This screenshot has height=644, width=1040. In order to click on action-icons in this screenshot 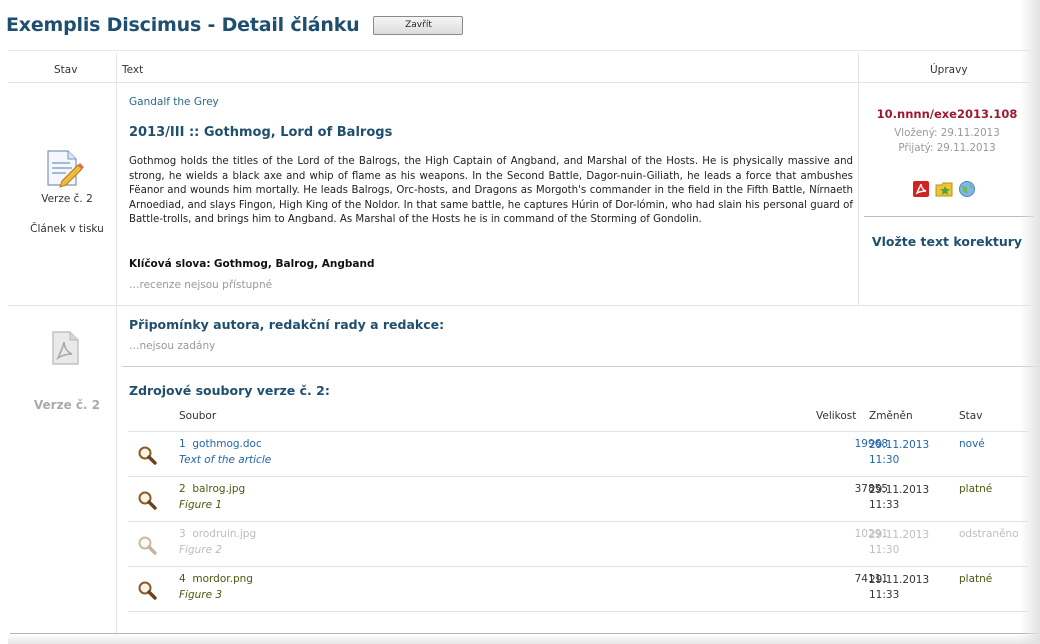, I will do `click(944, 189)`.